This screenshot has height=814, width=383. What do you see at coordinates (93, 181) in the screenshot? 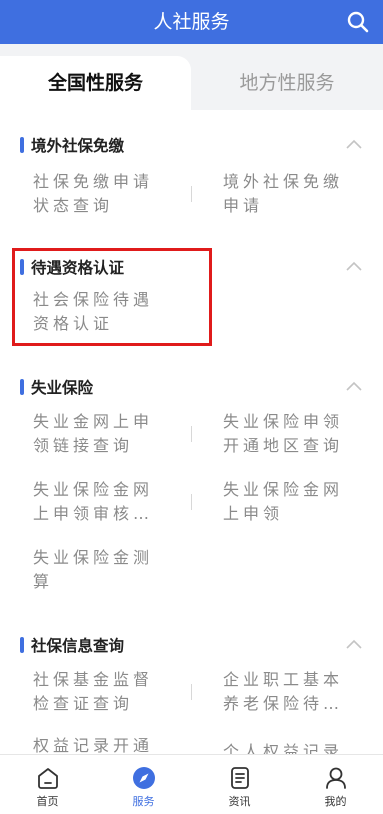
I see `service-item-line: 社保免缴申请` at bounding box center [93, 181].